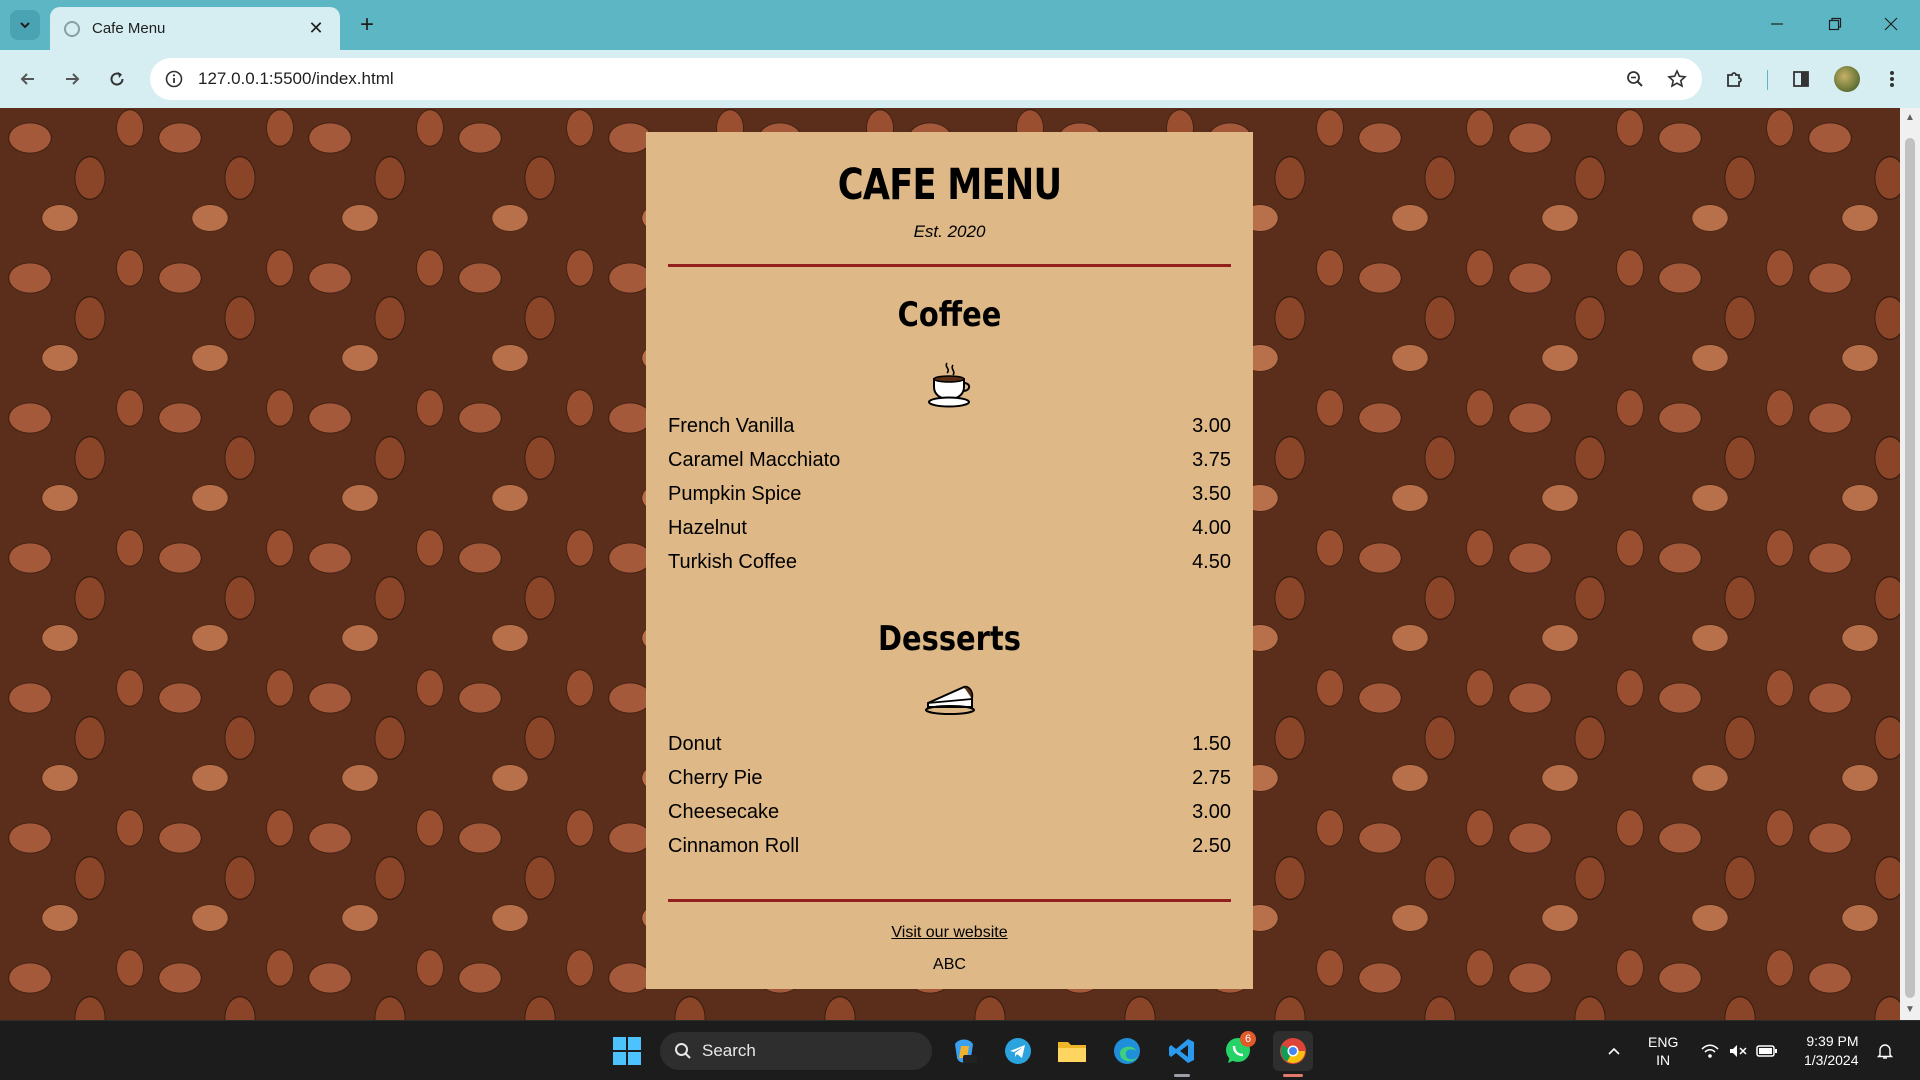  What do you see at coordinates (1018, 1051) in the screenshot?
I see `telegram-app` at bounding box center [1018, 1051].